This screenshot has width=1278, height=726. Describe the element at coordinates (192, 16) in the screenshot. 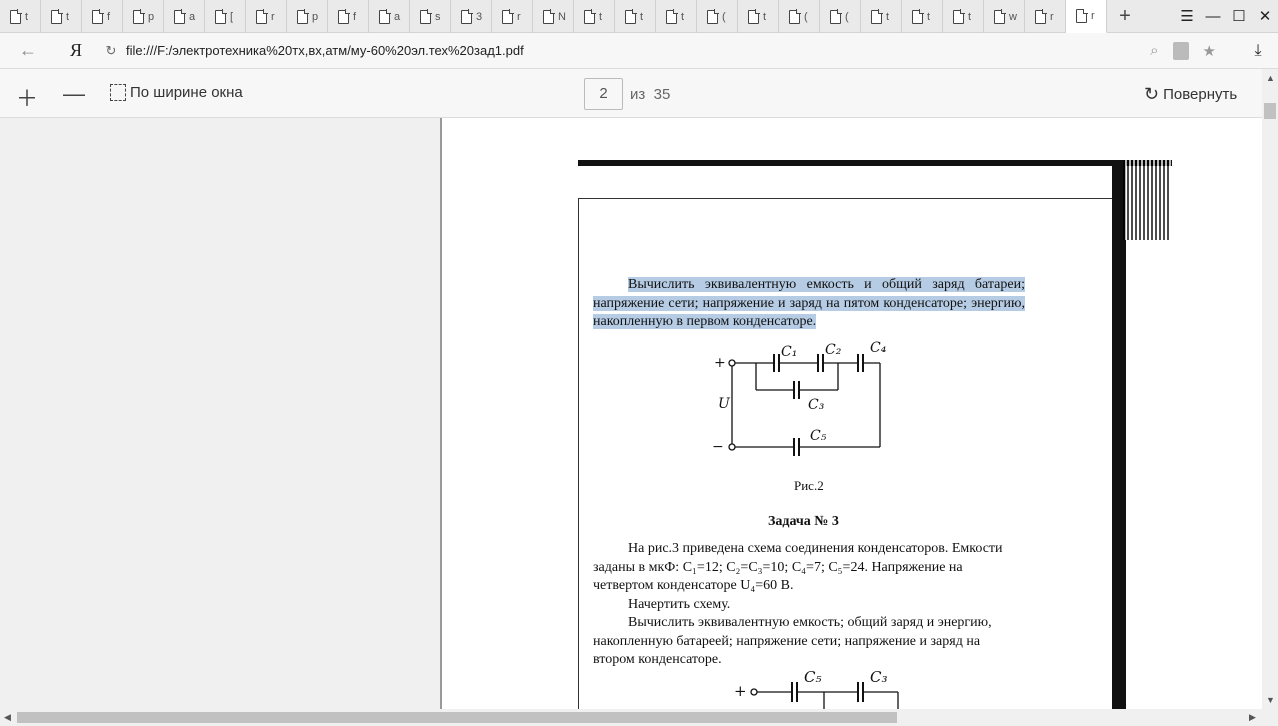

I see `tab-title: a` at that location.